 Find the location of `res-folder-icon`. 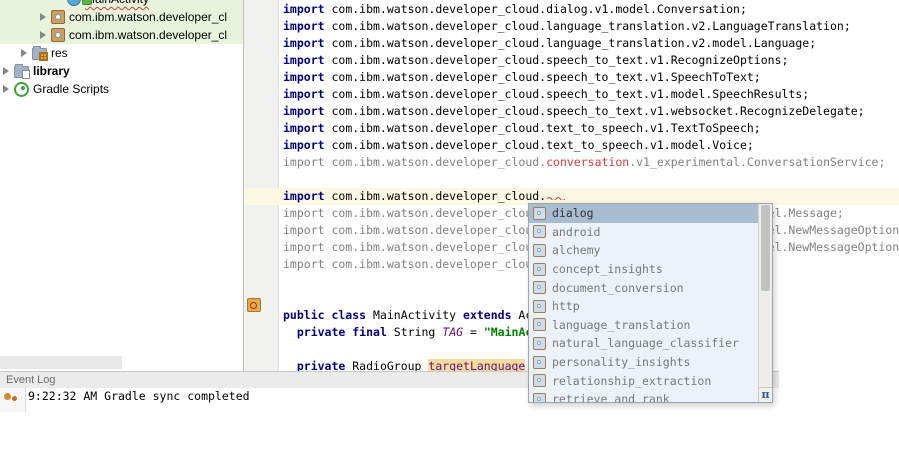

res-folder-icon is located at coordinates (40, 53).